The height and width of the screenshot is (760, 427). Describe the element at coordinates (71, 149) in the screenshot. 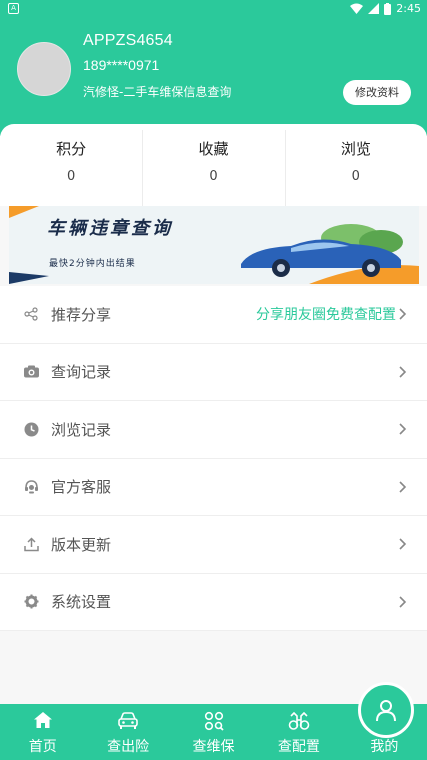

I see `stat-label: 积分` at that location.